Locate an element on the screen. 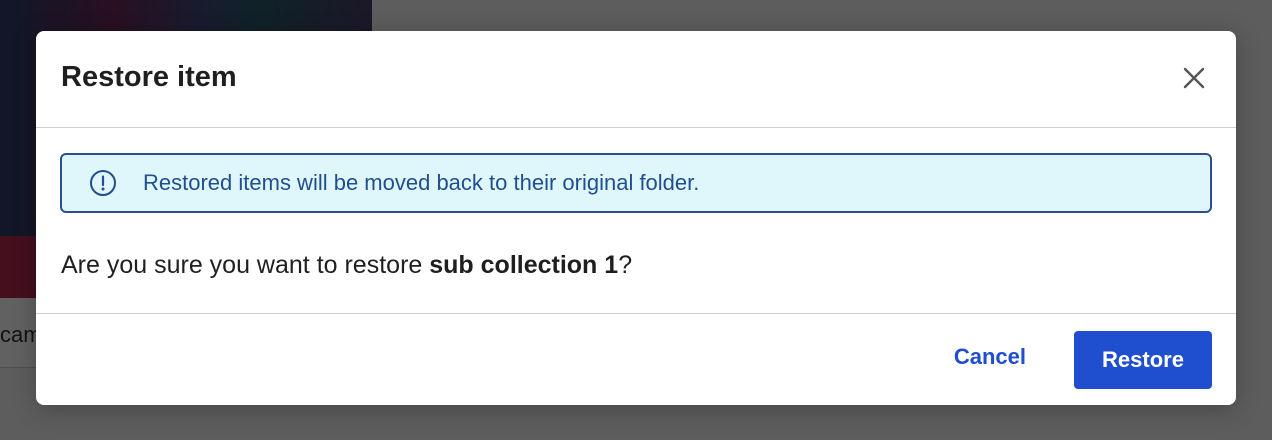 This screenshot has height=440, width=1272. confirm-suffix: ? is located at coordinates (625, 265).